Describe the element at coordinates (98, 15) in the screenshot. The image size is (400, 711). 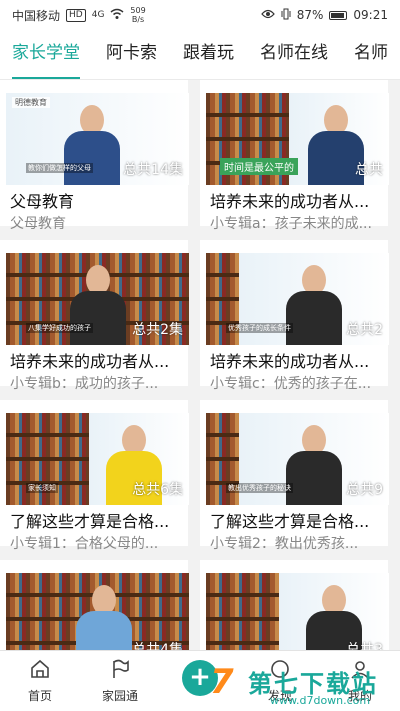
I see `network-label: 4G` at that location.